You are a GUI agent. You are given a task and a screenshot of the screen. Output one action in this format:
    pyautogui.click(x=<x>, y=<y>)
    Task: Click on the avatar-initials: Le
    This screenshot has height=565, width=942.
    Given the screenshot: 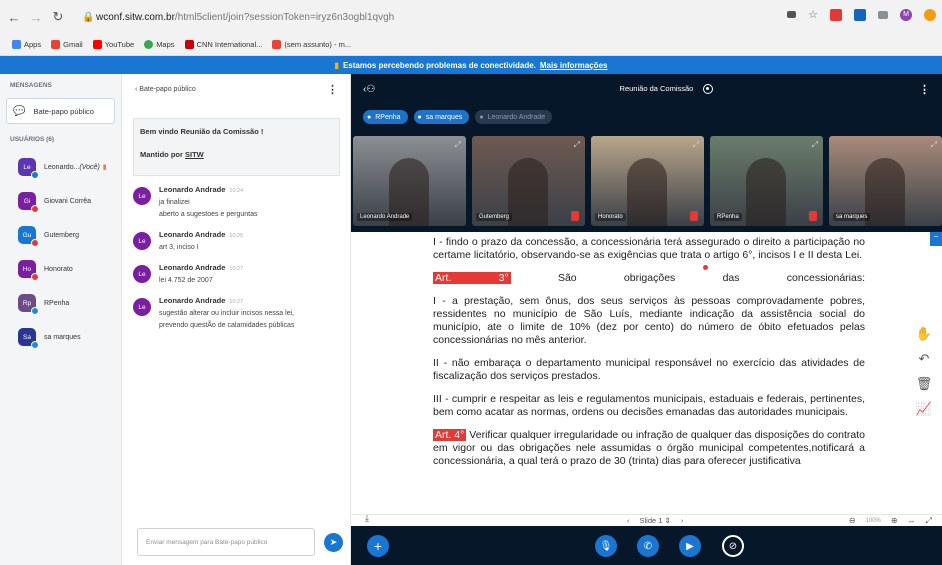 What is the action you would take?
    pyautogui.click(x=142, y=307)
    